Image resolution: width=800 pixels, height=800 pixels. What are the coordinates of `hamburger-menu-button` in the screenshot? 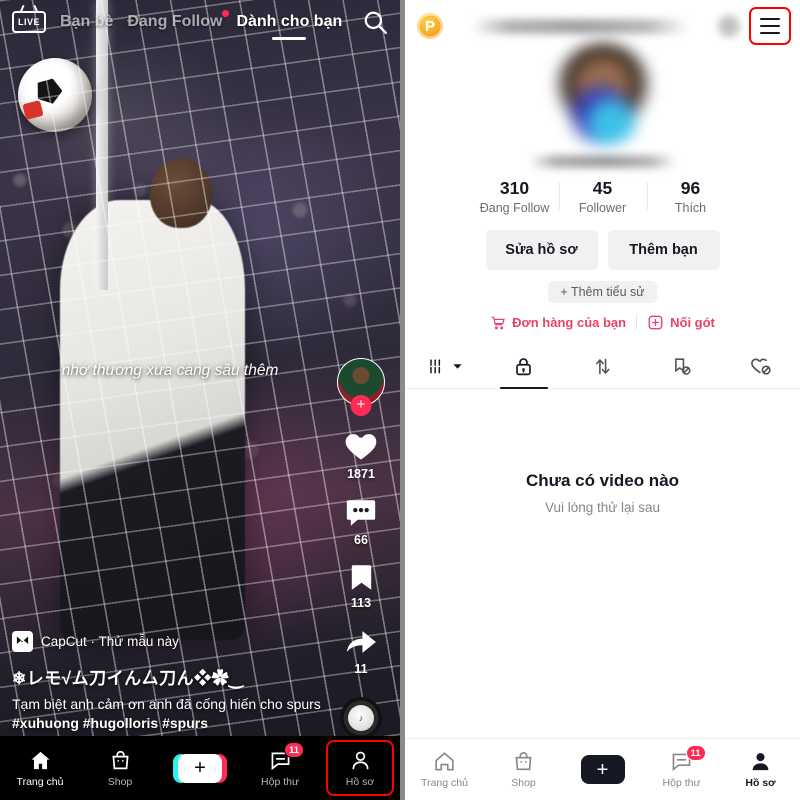 It's located at (770, 26).